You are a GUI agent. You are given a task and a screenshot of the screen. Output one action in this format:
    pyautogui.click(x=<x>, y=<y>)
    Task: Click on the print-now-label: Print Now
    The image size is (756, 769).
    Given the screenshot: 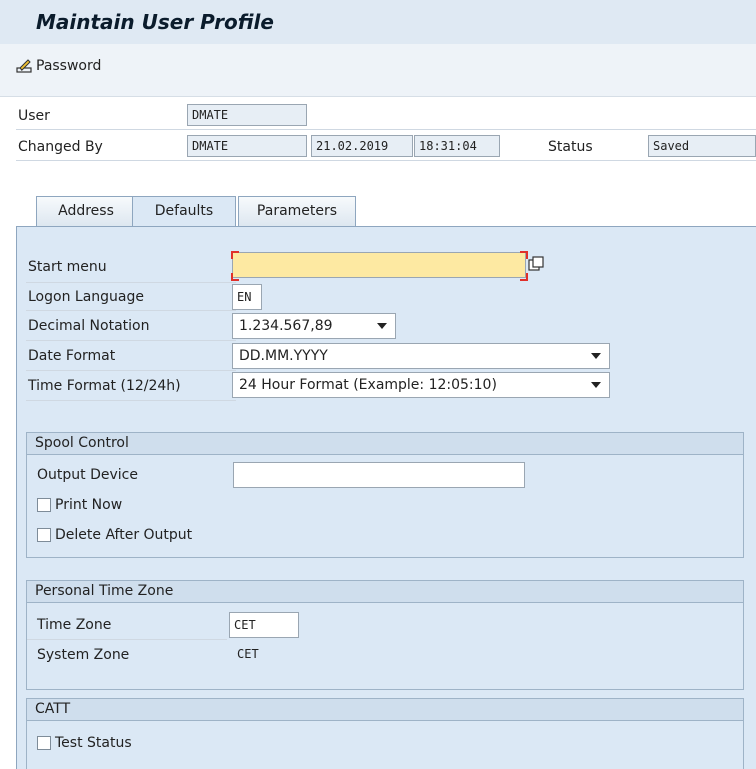 What is the action you would take?
    pyautogui.click(x=89, y=505)
    